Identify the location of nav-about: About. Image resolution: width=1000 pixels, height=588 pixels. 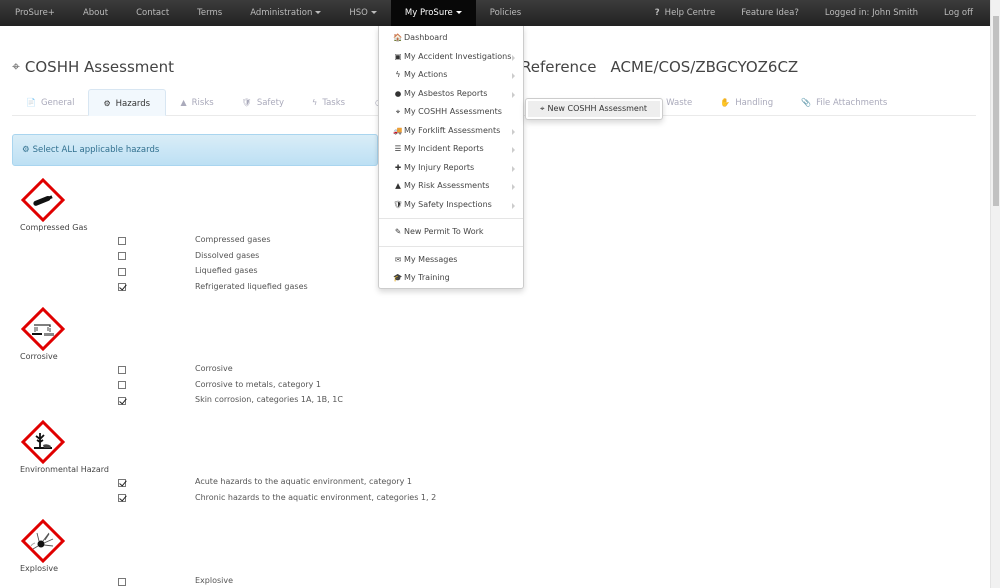
(95, 13).